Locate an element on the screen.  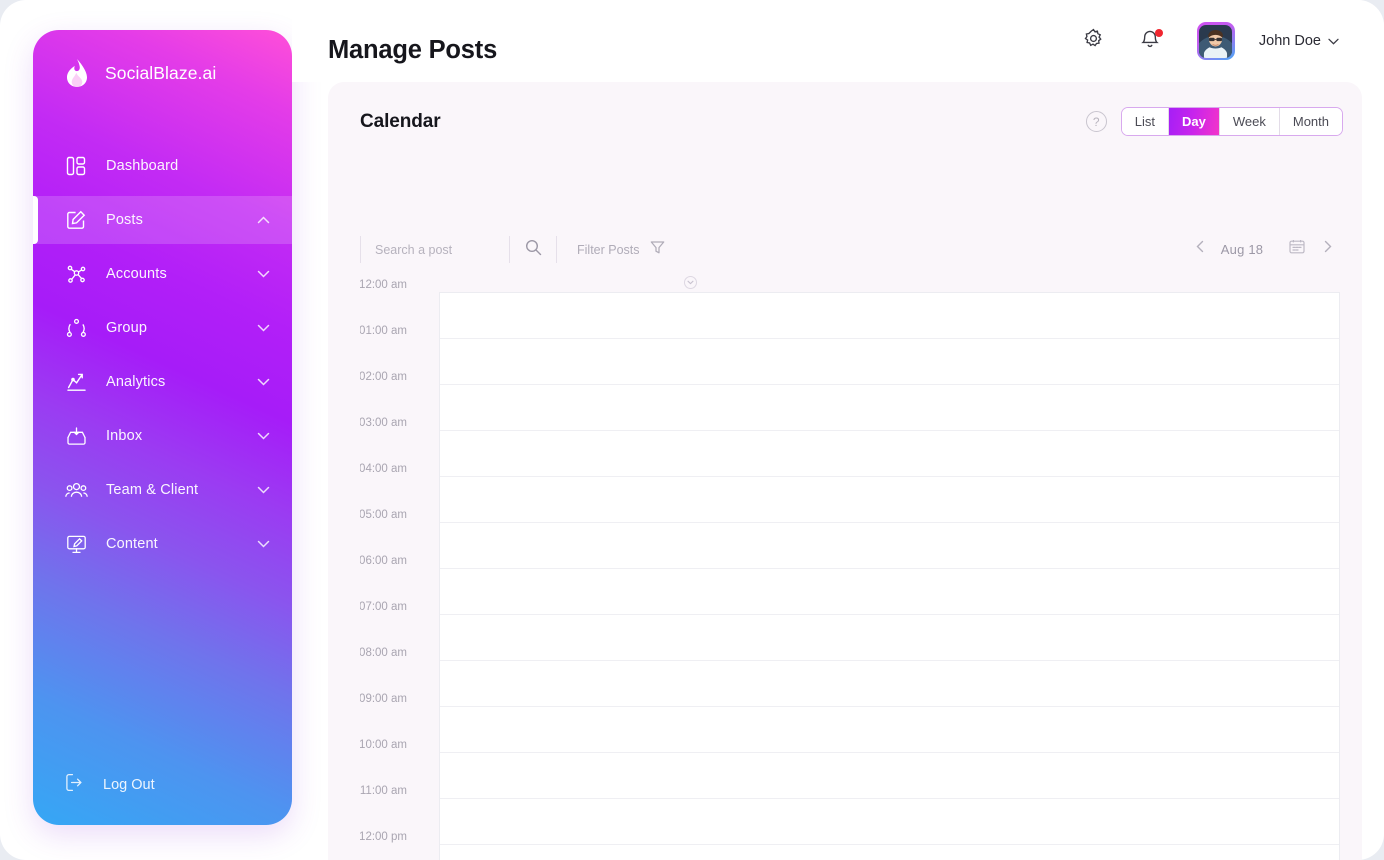
sidebar-item-label: Posts is located at coordinates (125, 220).